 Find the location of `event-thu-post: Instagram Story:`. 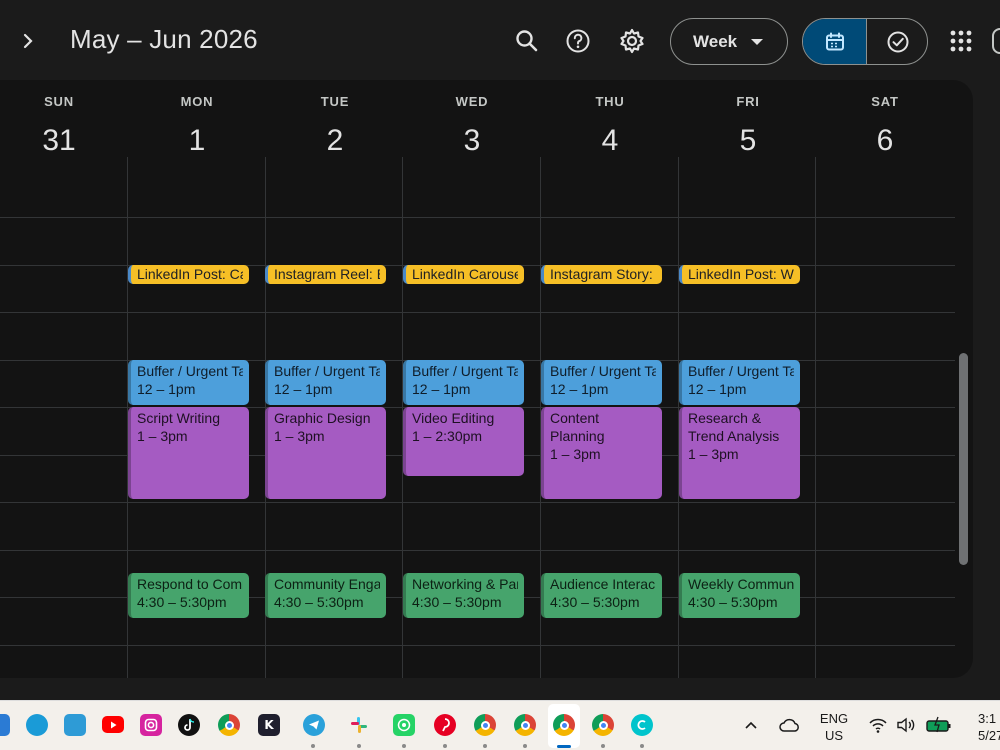

event-thu-post: Instagram Story: is located at coordinates (601, 274).